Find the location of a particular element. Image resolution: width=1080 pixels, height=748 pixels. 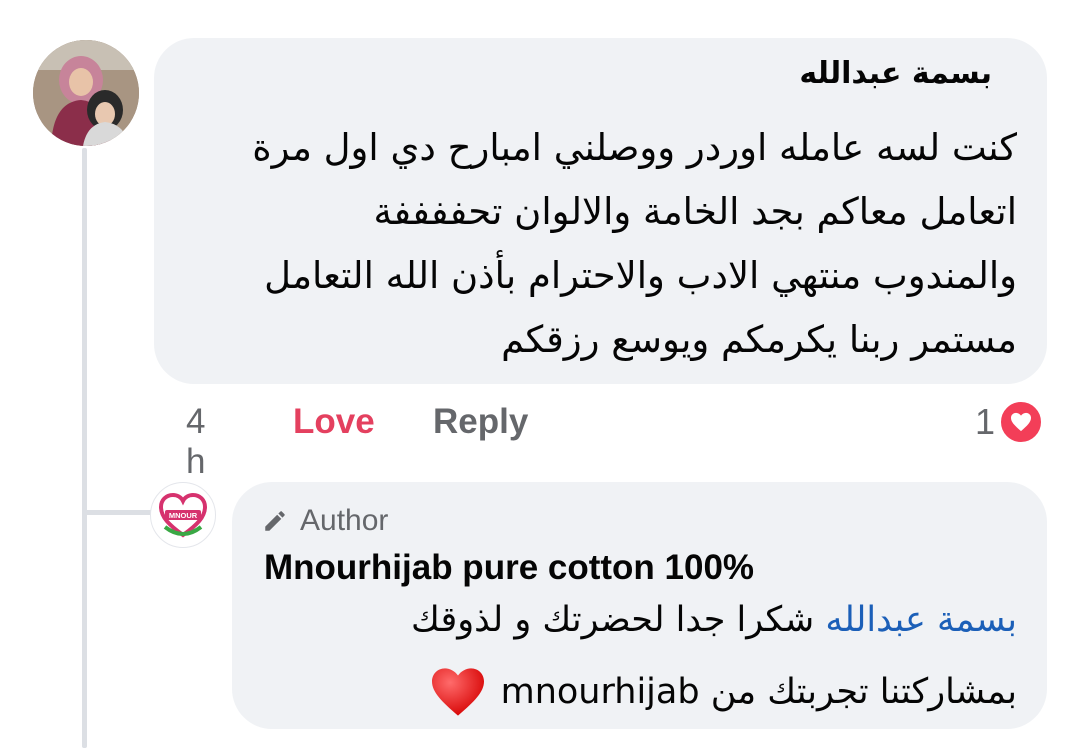

reply-line: بمشاركتنا تجربتك من mnourhijab is located at coordinates (723, 692).